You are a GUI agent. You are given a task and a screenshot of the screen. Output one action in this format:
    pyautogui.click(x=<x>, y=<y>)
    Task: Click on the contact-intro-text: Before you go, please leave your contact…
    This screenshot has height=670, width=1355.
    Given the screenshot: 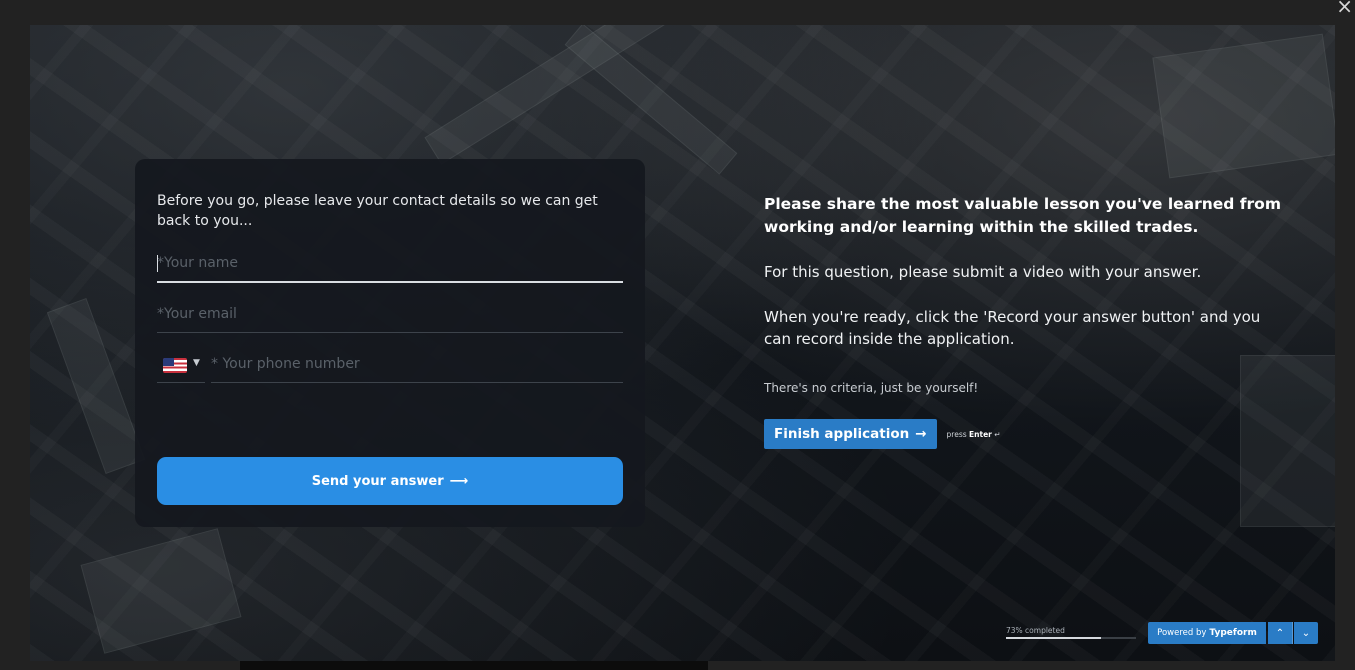 What is the action you would take?
    pyautogui.click(x=377, y=211)
    